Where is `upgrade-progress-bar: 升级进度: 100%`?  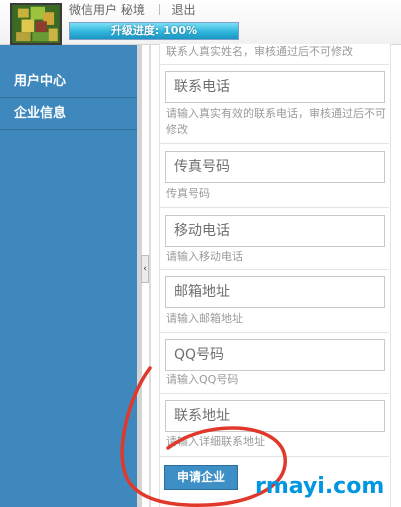
upgrade-progress-bar: 升级进度: 100% is located at coordinates (154, 31).